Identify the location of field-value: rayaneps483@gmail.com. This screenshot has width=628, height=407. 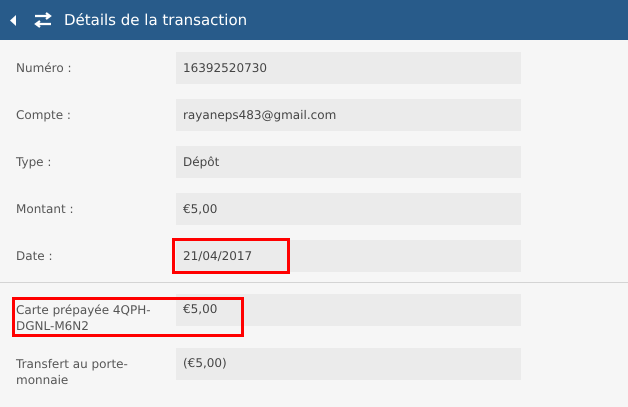
(348, 115).